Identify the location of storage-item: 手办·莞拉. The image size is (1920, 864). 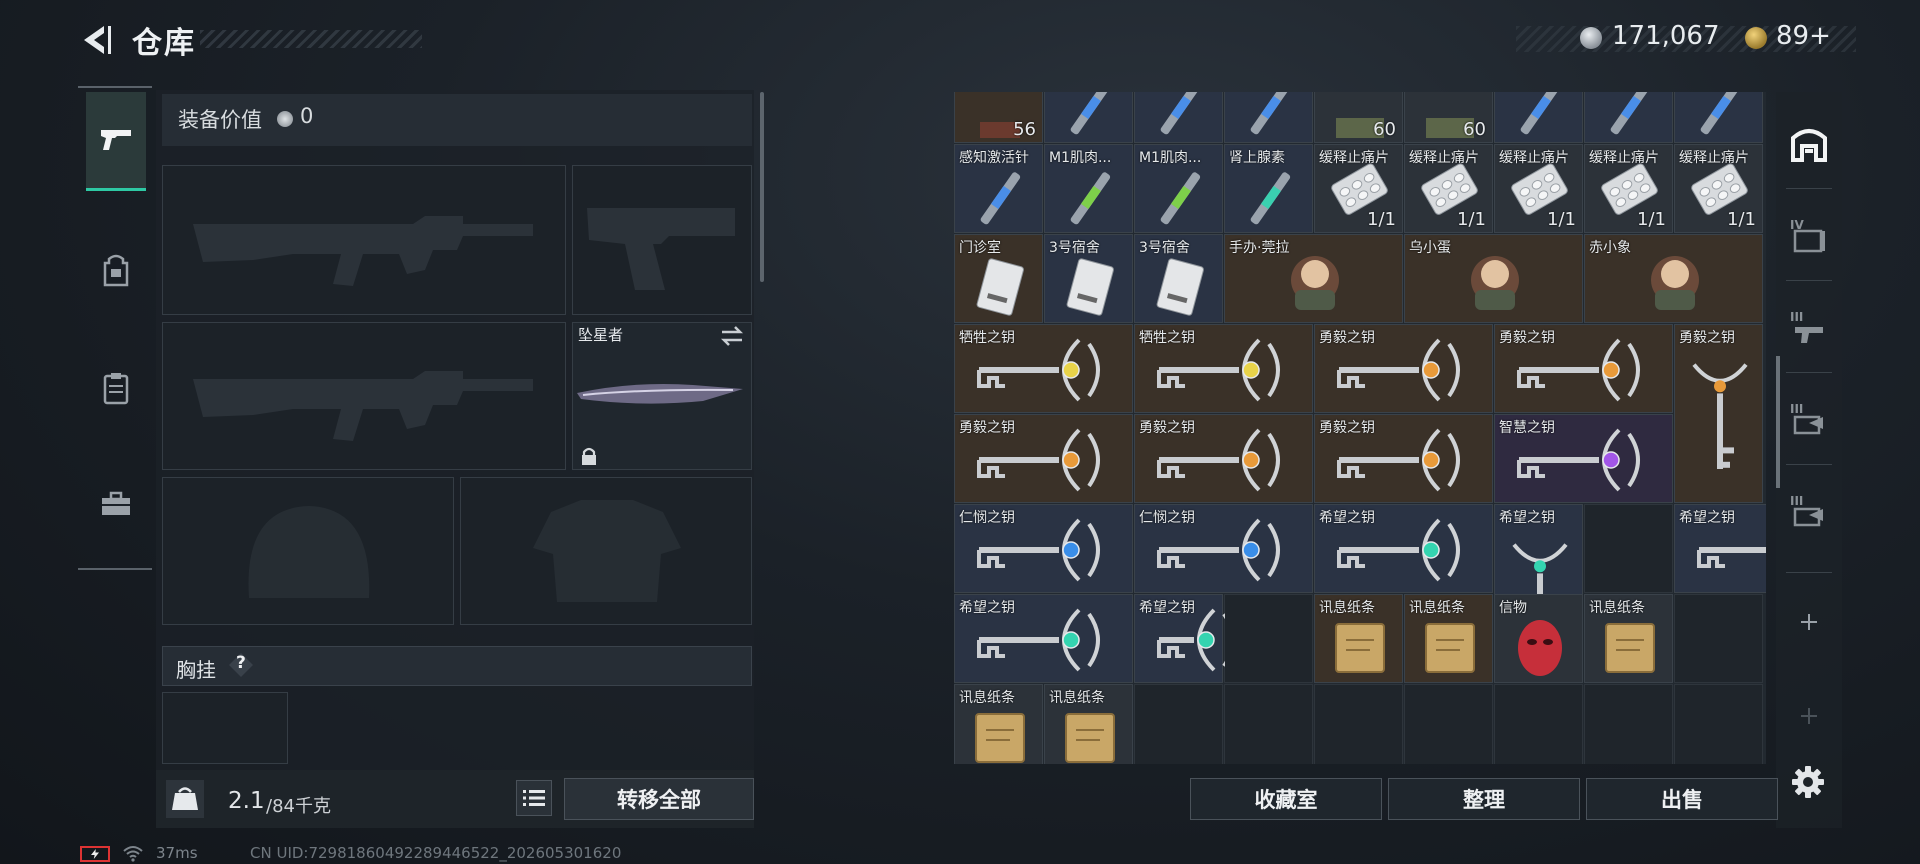
(1313, 278).